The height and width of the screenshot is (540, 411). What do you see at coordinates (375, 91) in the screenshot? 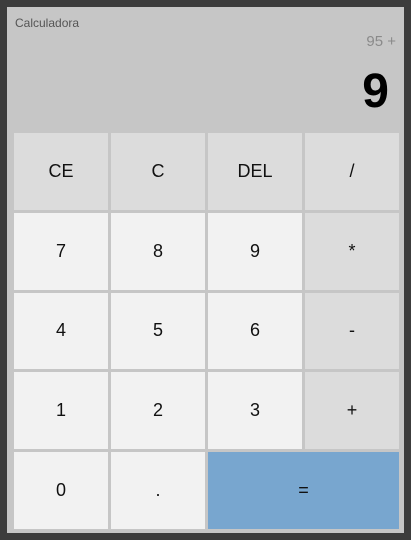
I see `result-display: 9` at bounding box center [375, 91].